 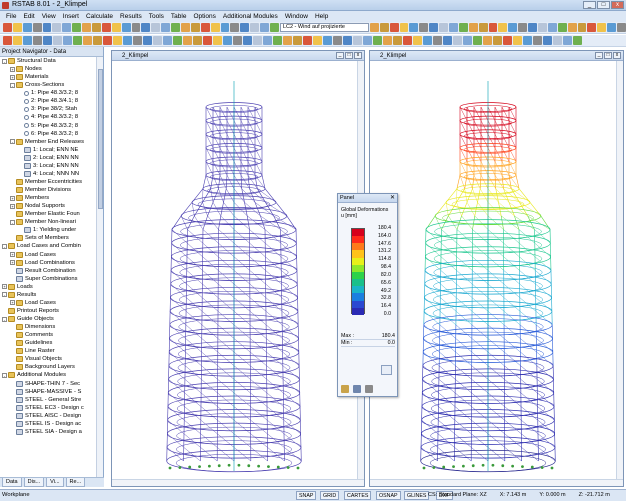 I want to click on tree-item: + Load Combinations, so click(x=48, y=263).